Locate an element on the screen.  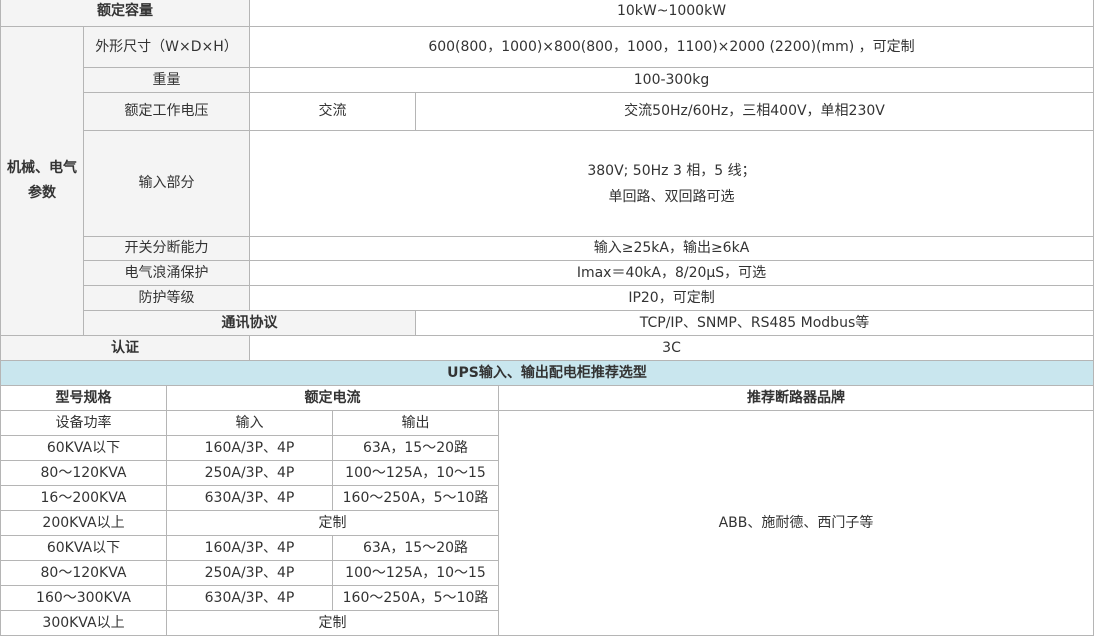
input-value: 380V; 50Hz 3 相，5 线； 单回路、双回路可选 is located at coordinates (671, 183).